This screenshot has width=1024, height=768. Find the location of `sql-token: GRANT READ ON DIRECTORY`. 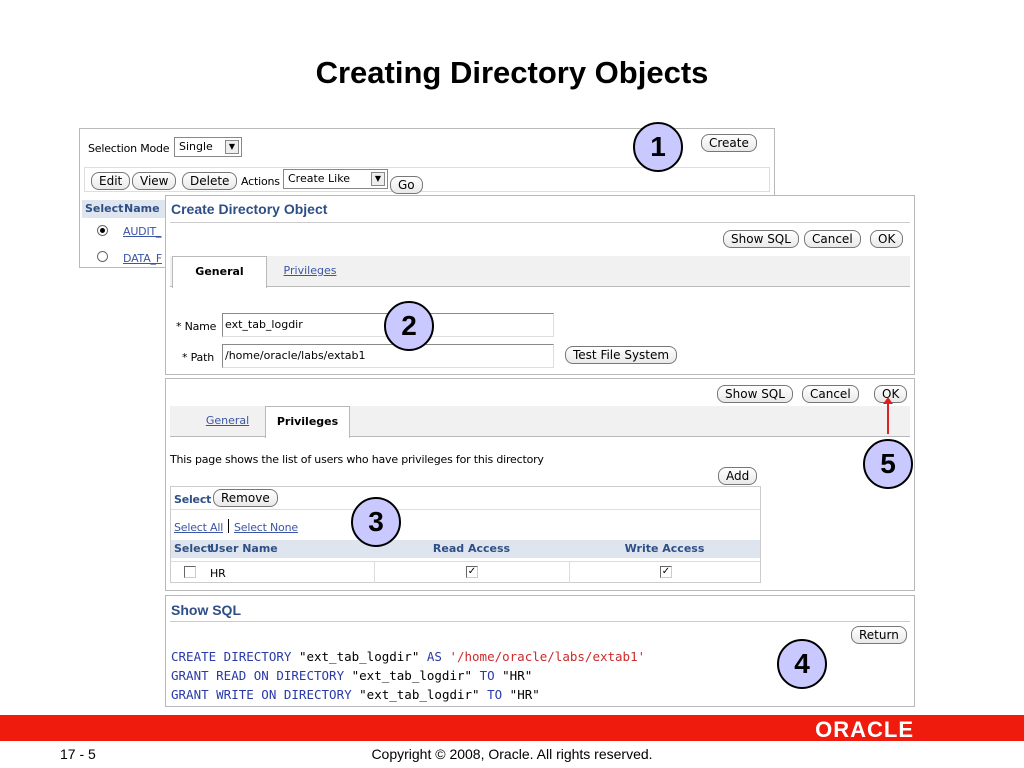

sql-token: GRANT READ ON DIRECTORY is located at coordinates (261, 675).